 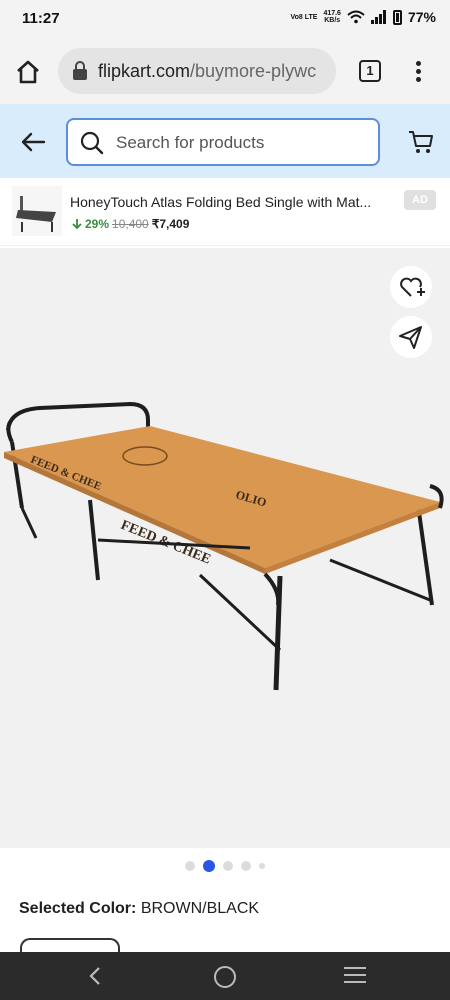 I want to click on tabs-count-button: 1, so click(x=370, y=71).